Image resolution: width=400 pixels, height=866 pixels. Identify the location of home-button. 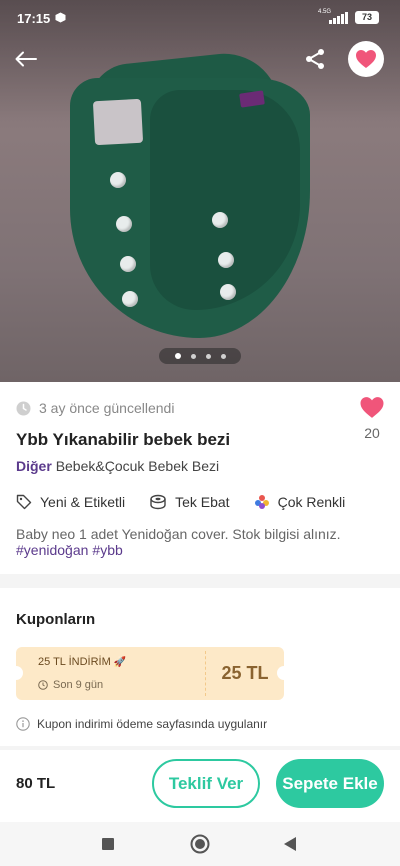
(200, 844).